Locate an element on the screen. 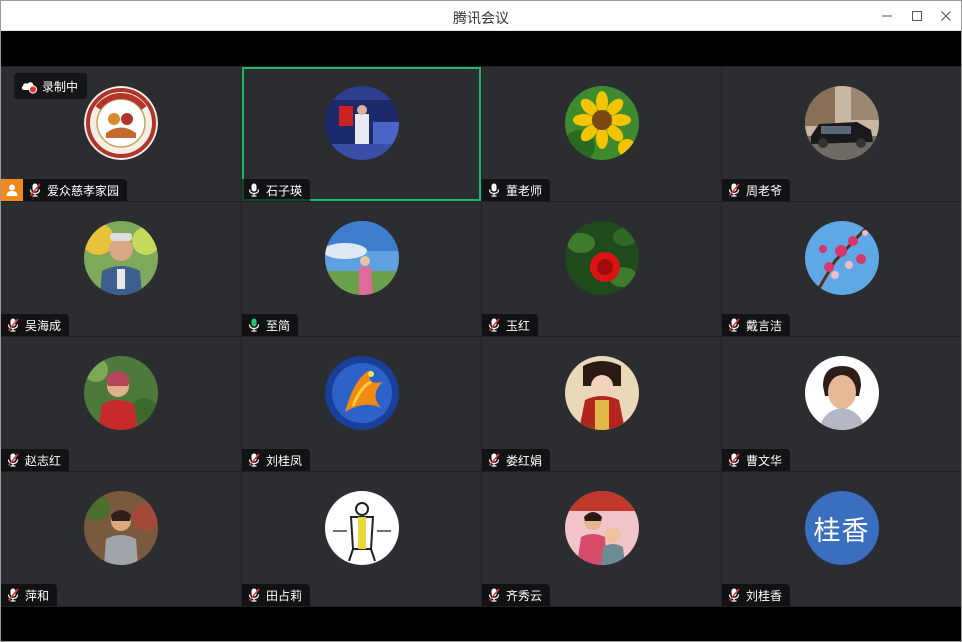 The image size is (962, 642). participant-name: 石子瑛 is located at coordinates (284, 190).